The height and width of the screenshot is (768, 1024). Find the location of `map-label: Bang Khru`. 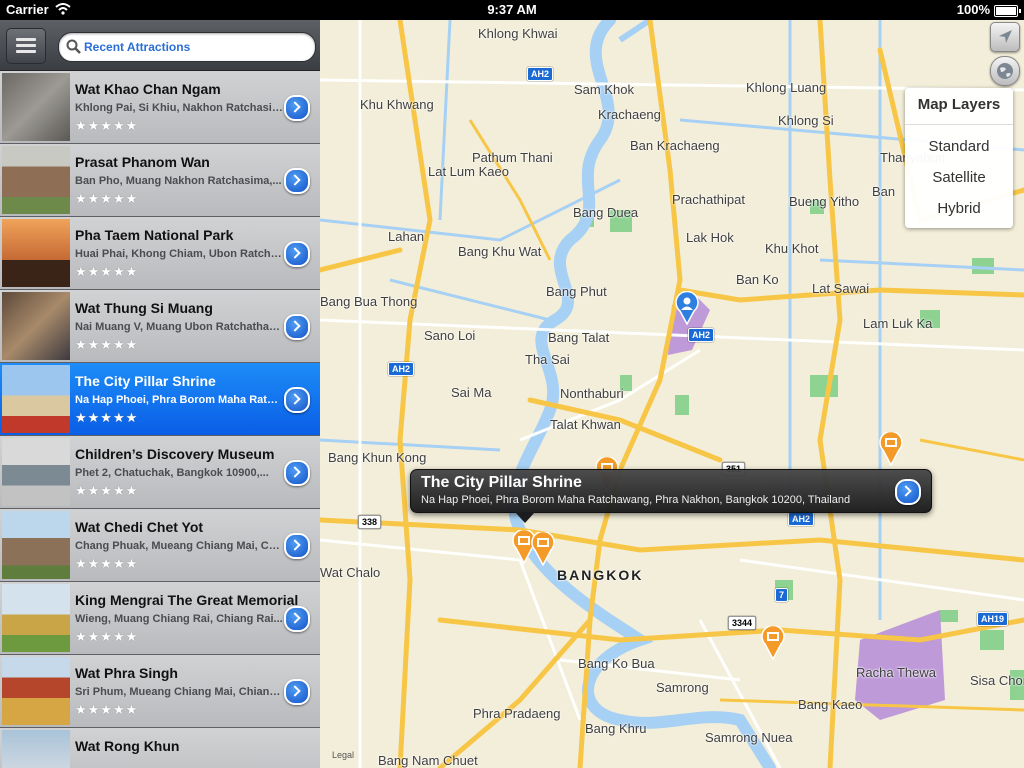

map-label: Bang Khru is located at coordinates (616, 728).